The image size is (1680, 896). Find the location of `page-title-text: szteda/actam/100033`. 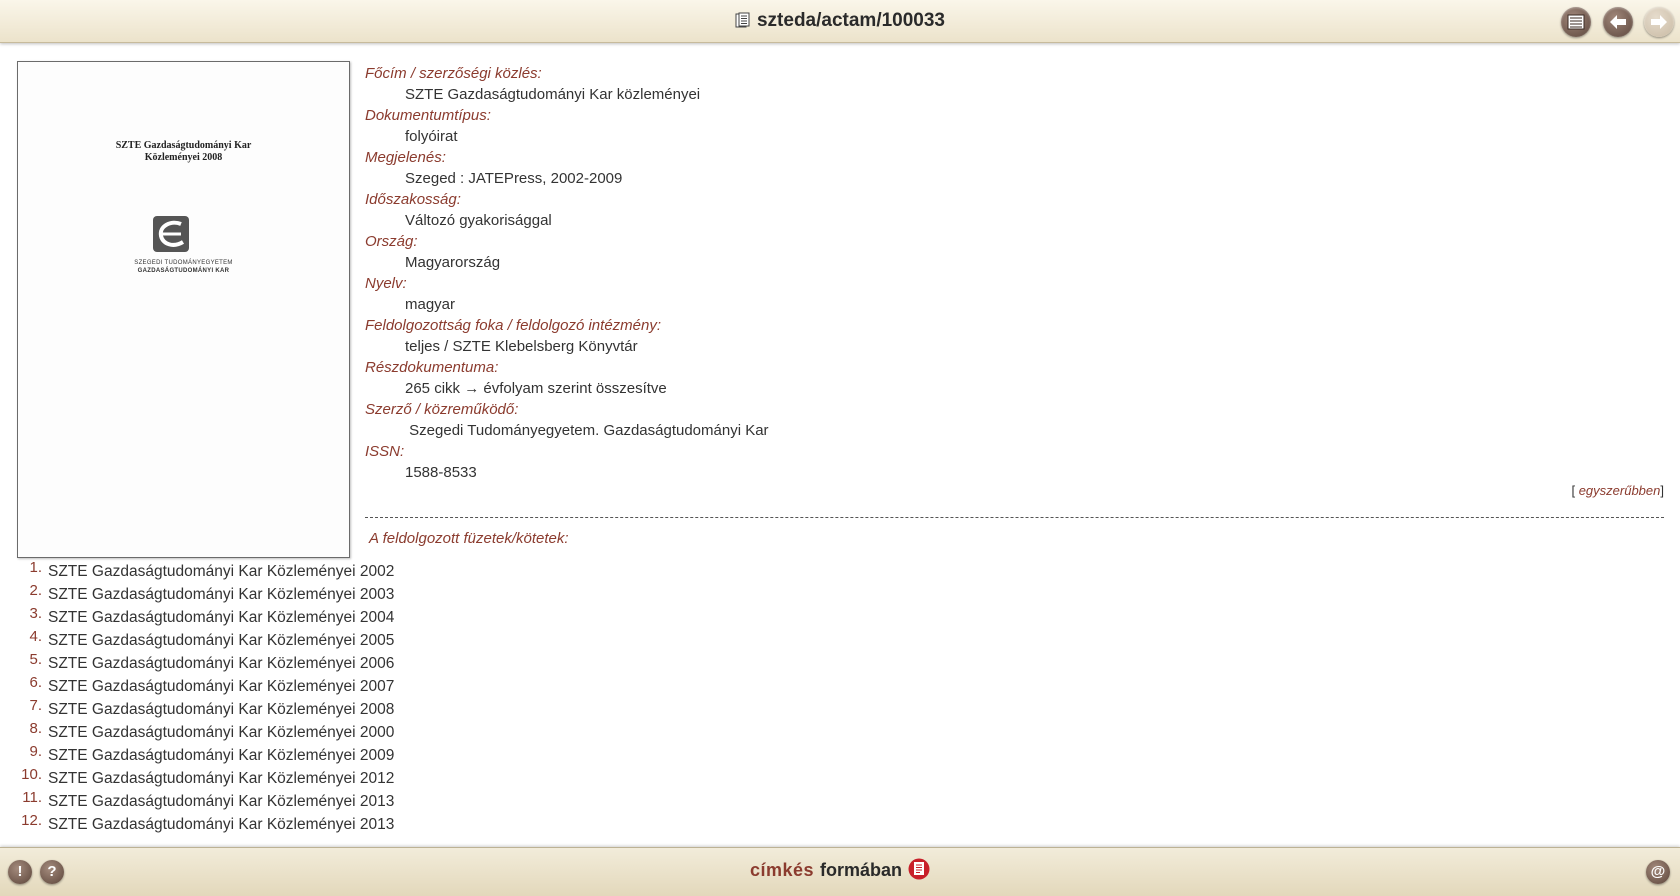

page-title-text: szteda/actam/100033 is located at coordinates (850, 20).